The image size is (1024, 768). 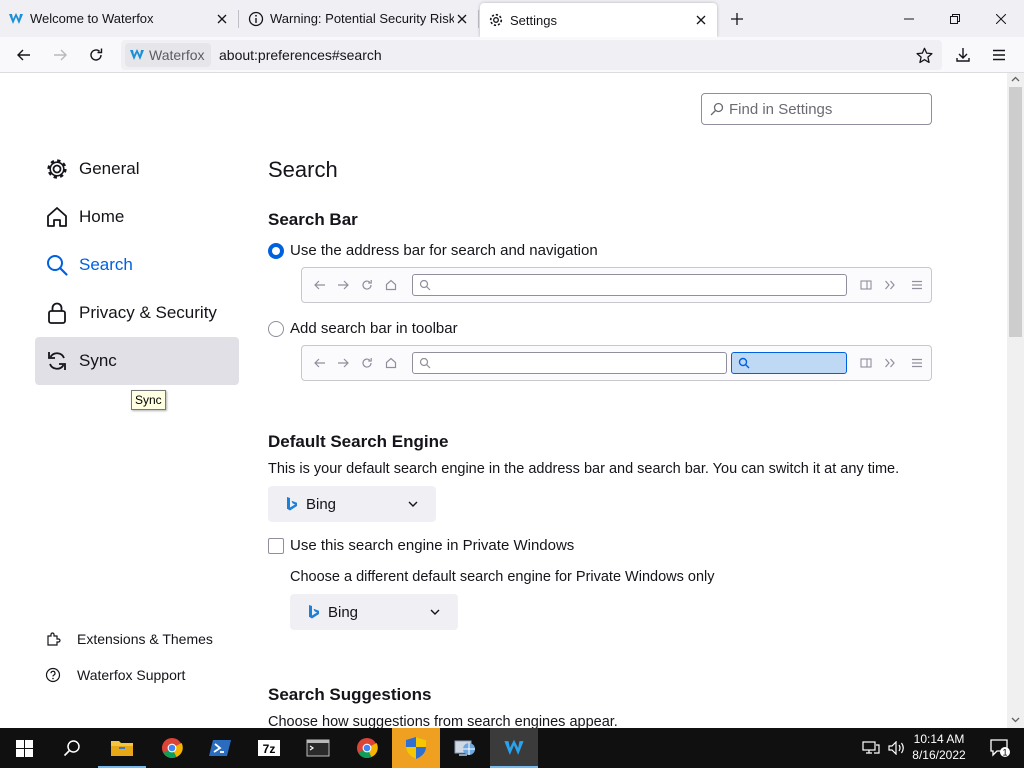 I want to click on back-button, so click(x=24, y=55).